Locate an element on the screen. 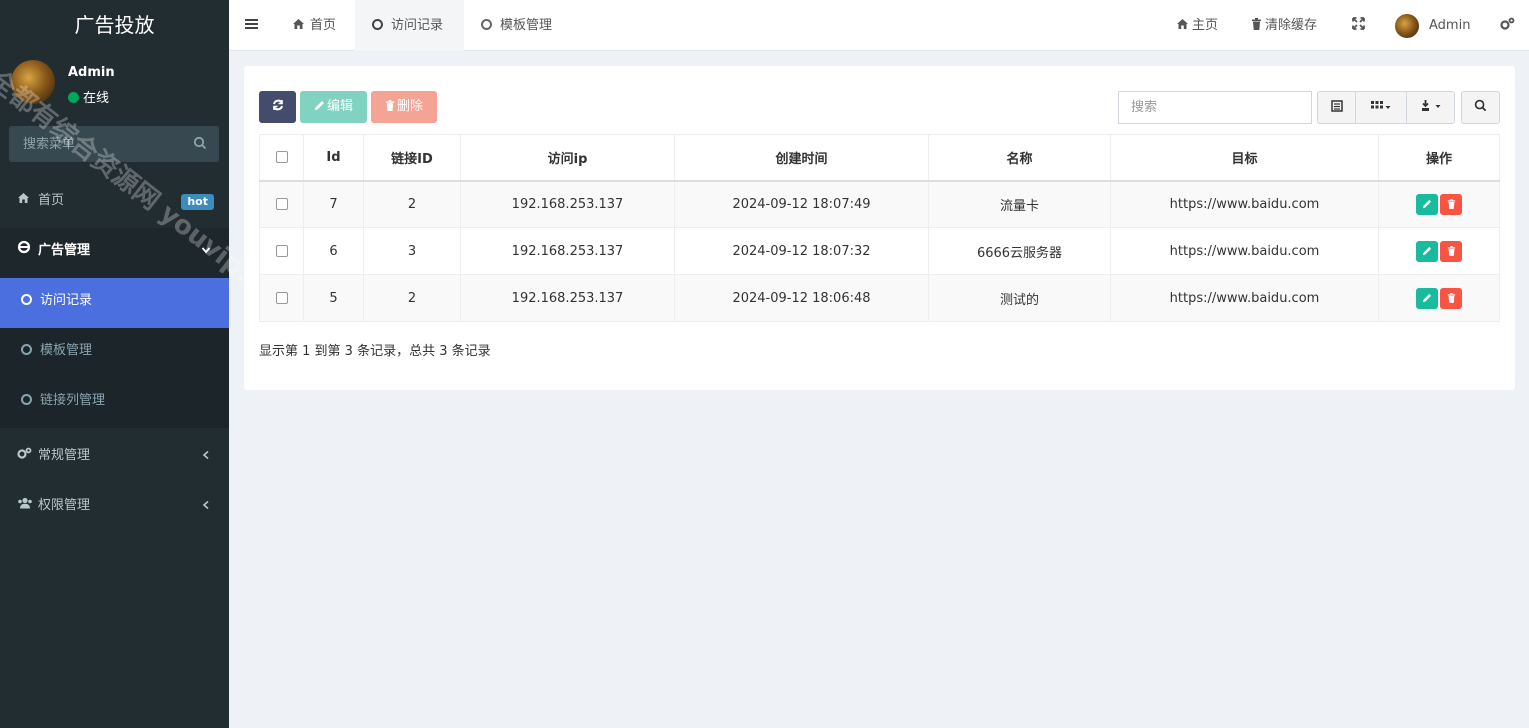 The image size is (1529, 728). sidebar-item-label: 模板管理 is located at coordinates (66, 350).